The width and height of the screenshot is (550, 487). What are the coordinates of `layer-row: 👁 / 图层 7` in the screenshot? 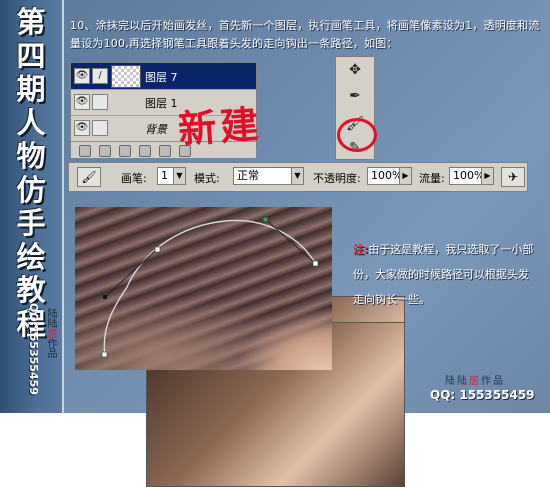 It's located at (163, 76).